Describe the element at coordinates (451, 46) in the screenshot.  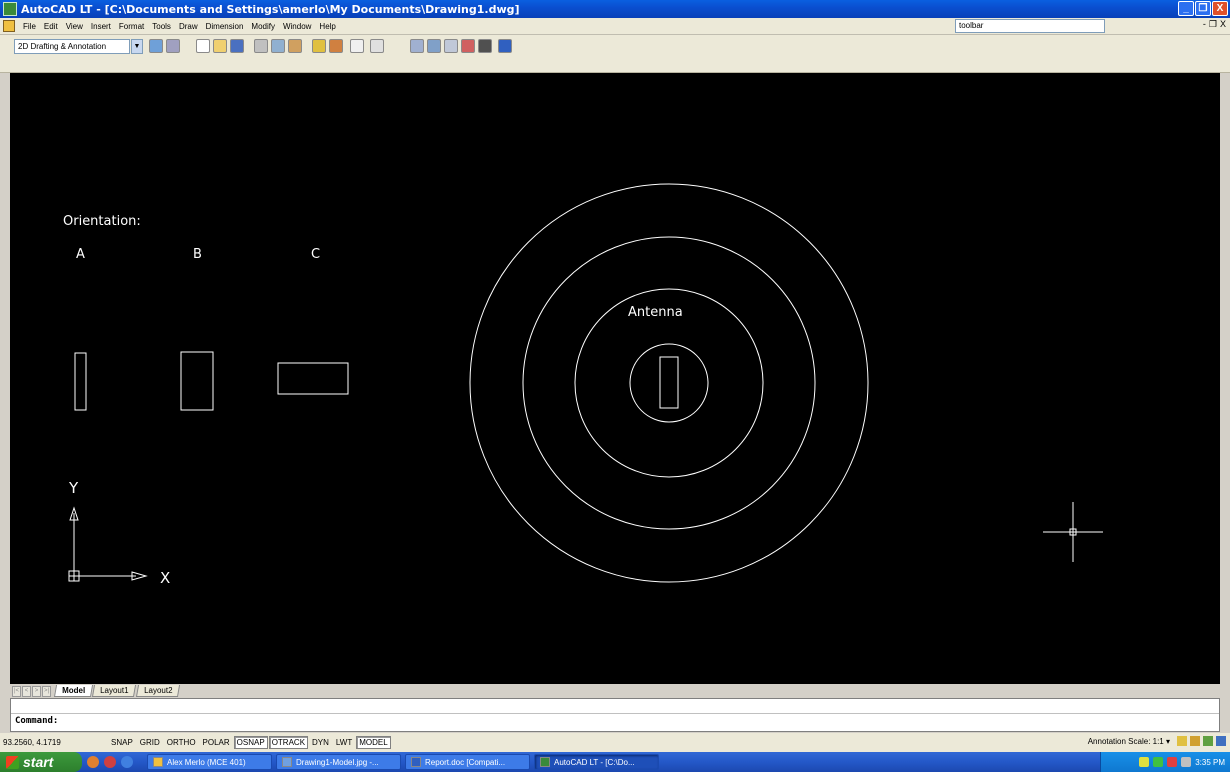
I see `properties-icon` at that location.